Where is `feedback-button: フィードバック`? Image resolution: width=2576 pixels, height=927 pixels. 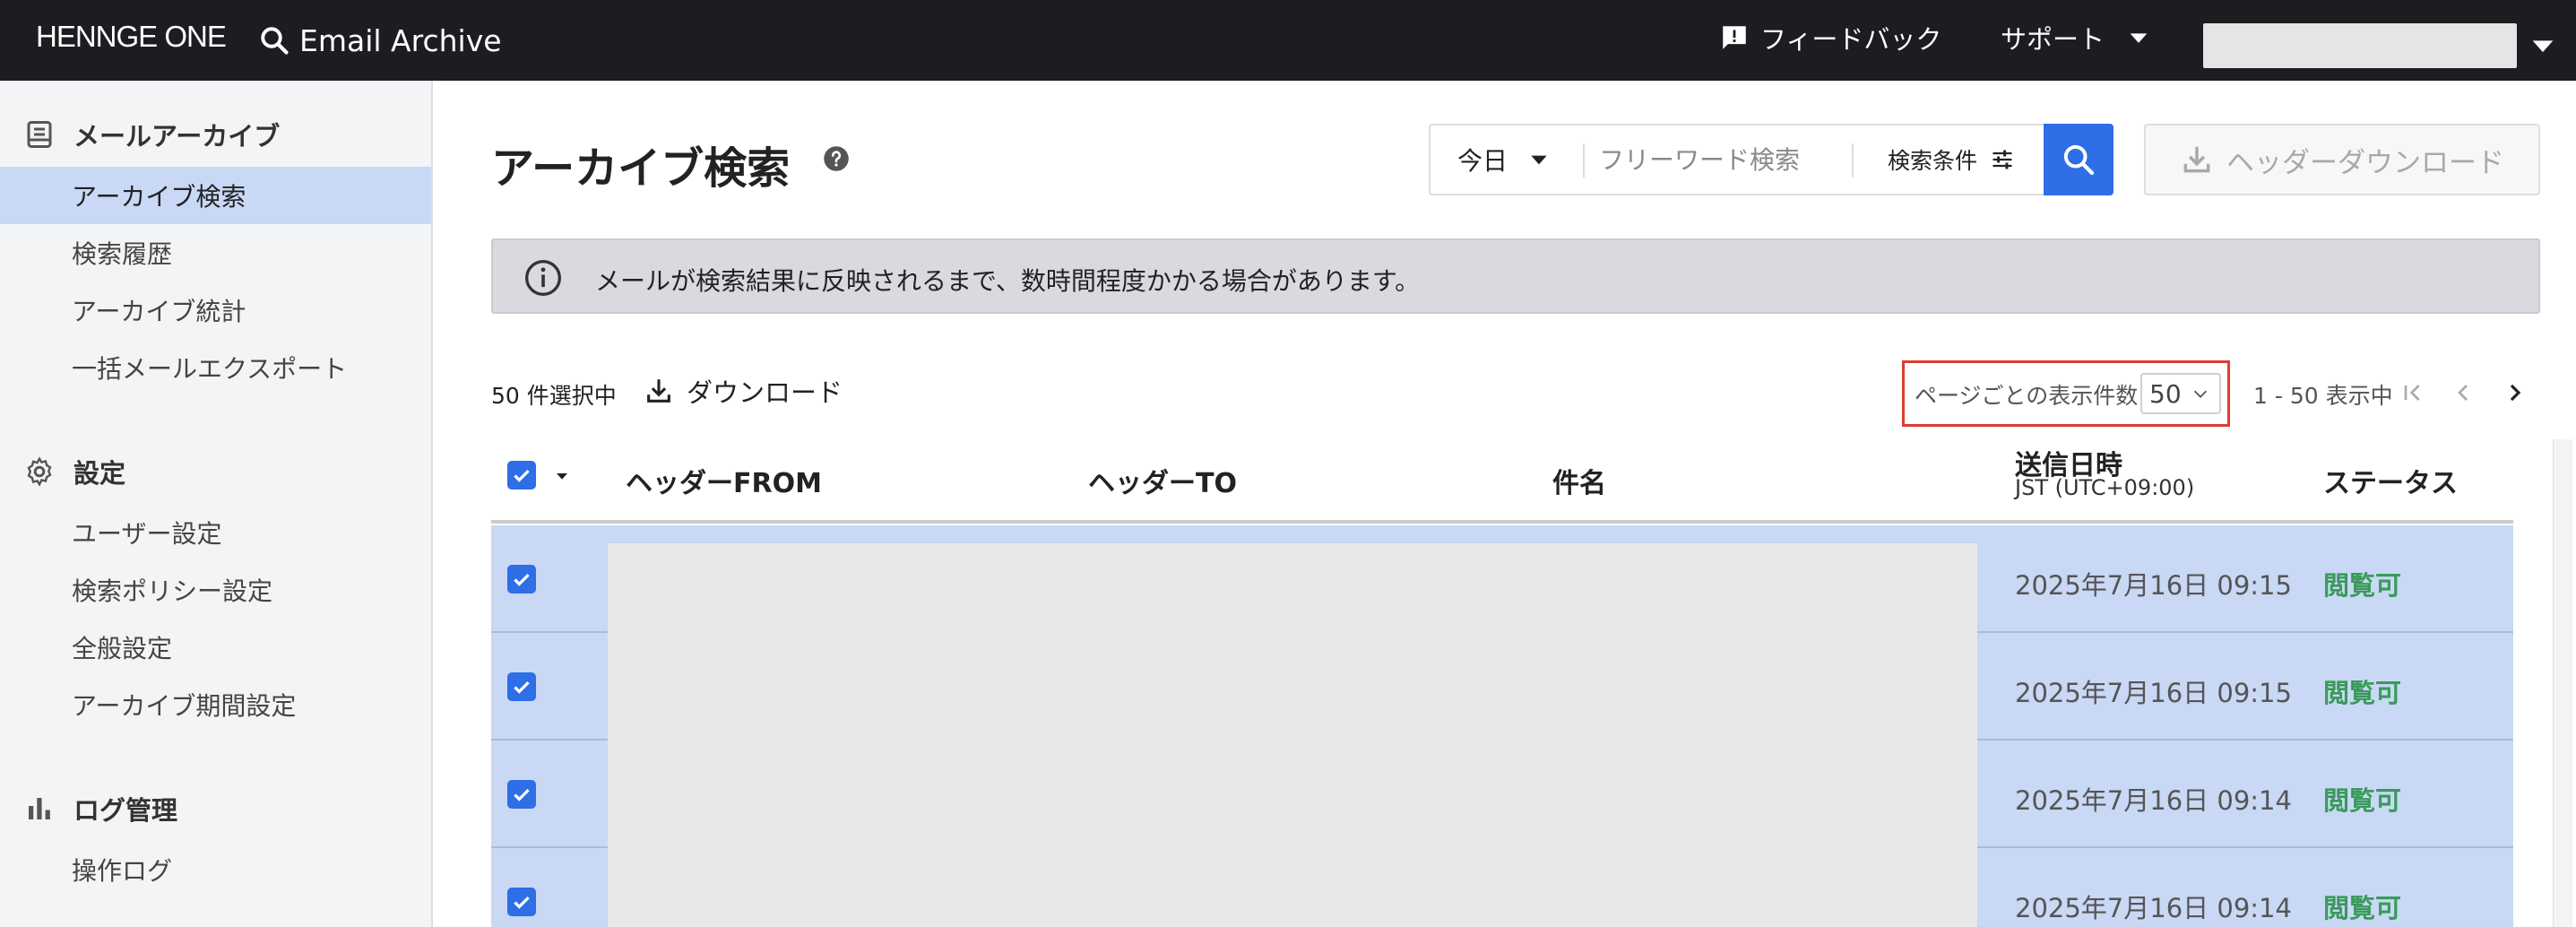
feedback-button: フィードバック is located at coordinates (1830, 37).